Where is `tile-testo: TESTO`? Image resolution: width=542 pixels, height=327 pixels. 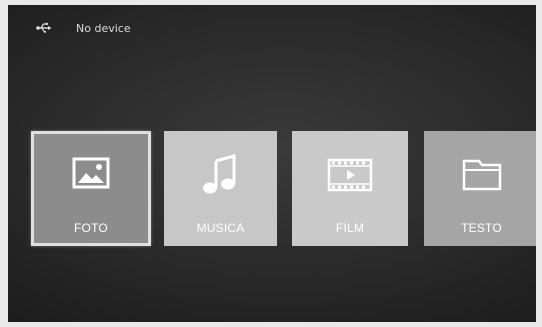 tile-testo: TESTO is located at coordinates (480, 188).